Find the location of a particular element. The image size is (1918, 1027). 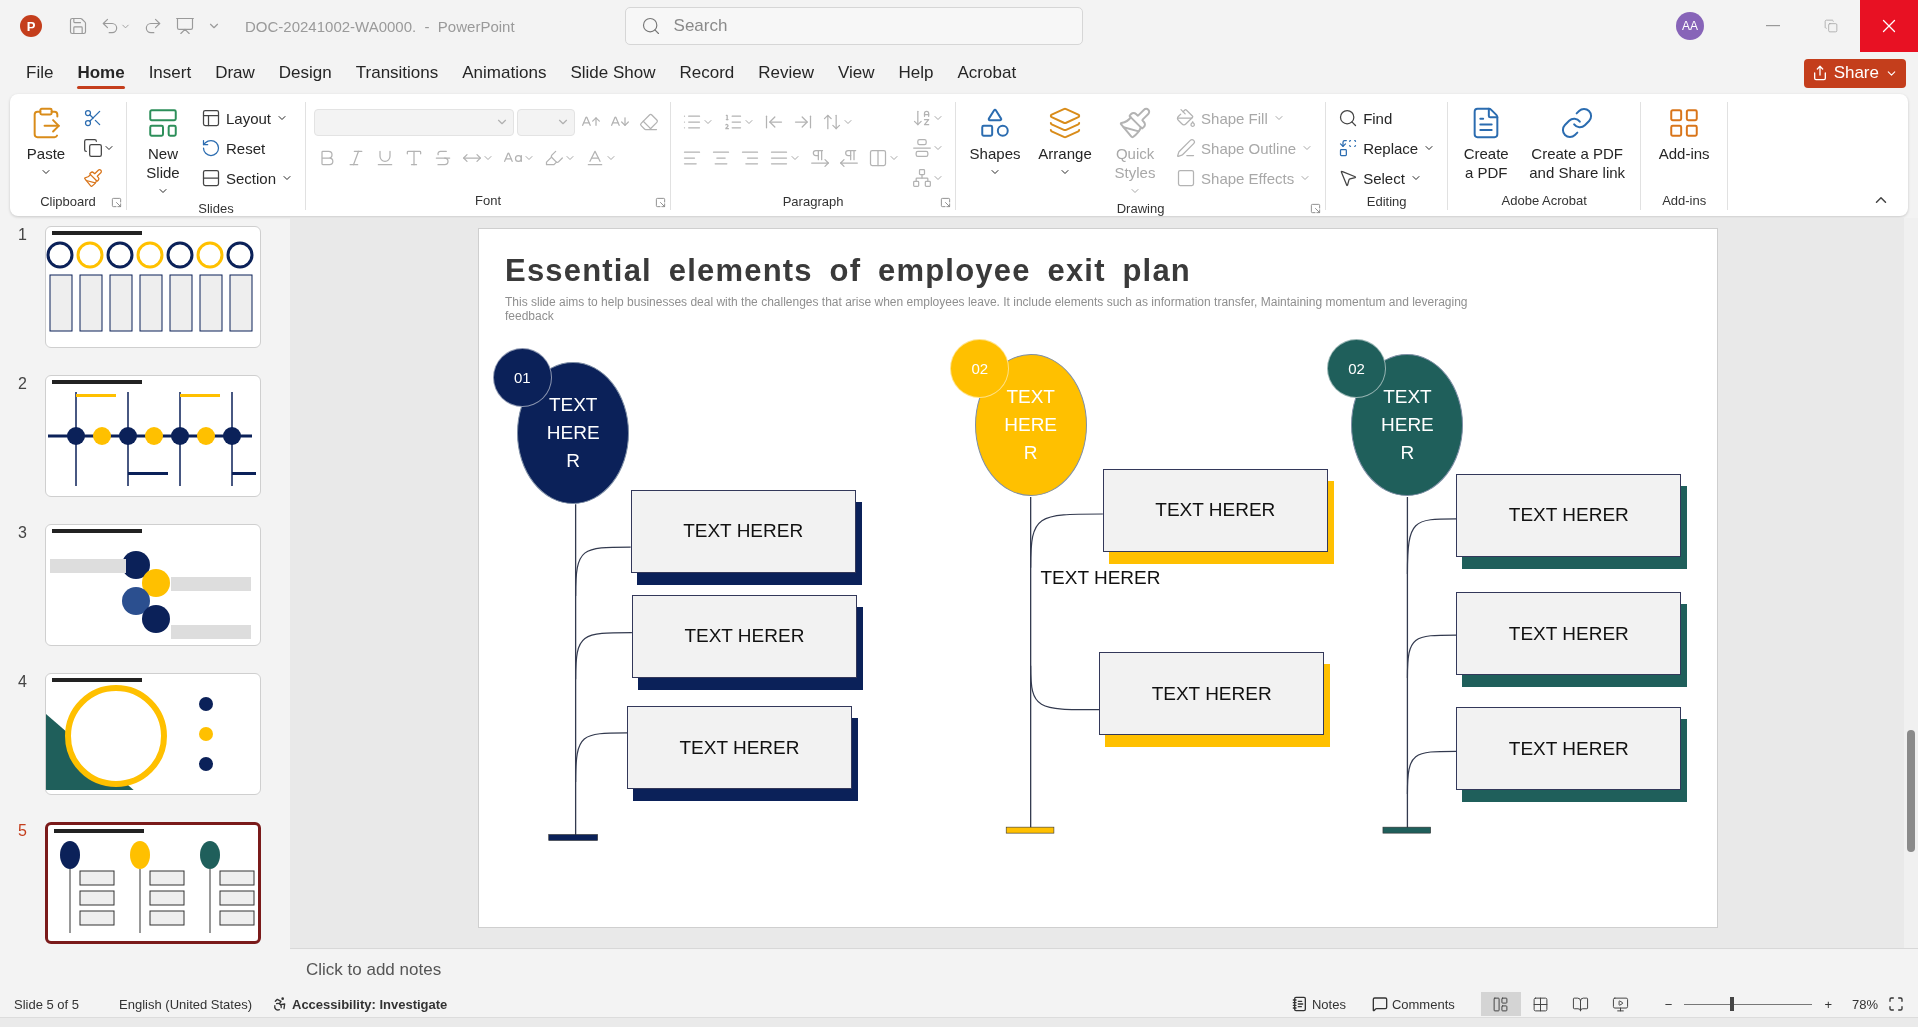

restore-icon is located at coordinates (1831, 26).